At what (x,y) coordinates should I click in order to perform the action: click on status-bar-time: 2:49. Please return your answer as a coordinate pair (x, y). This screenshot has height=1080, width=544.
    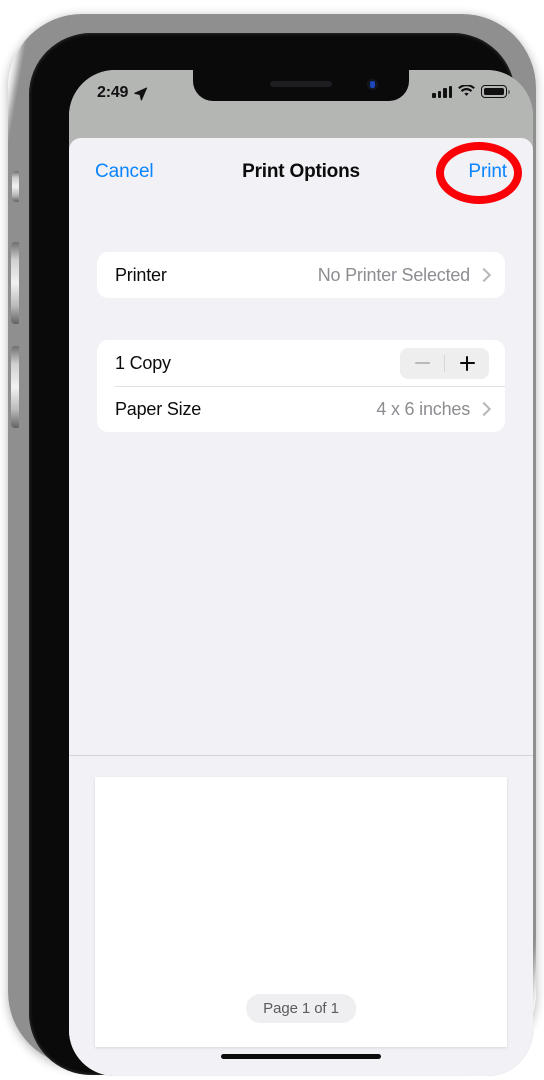
    Looking at the image, I should click on (113, 92).